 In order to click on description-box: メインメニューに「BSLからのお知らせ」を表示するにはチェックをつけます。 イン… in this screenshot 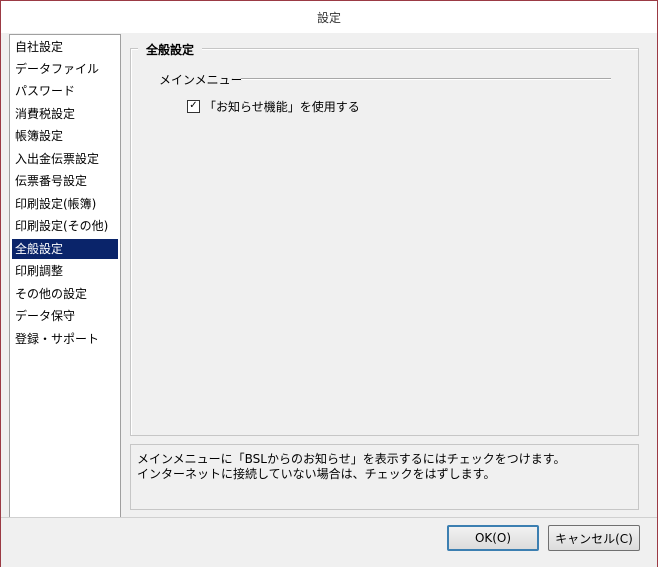, I will do `click(384, 477)`.